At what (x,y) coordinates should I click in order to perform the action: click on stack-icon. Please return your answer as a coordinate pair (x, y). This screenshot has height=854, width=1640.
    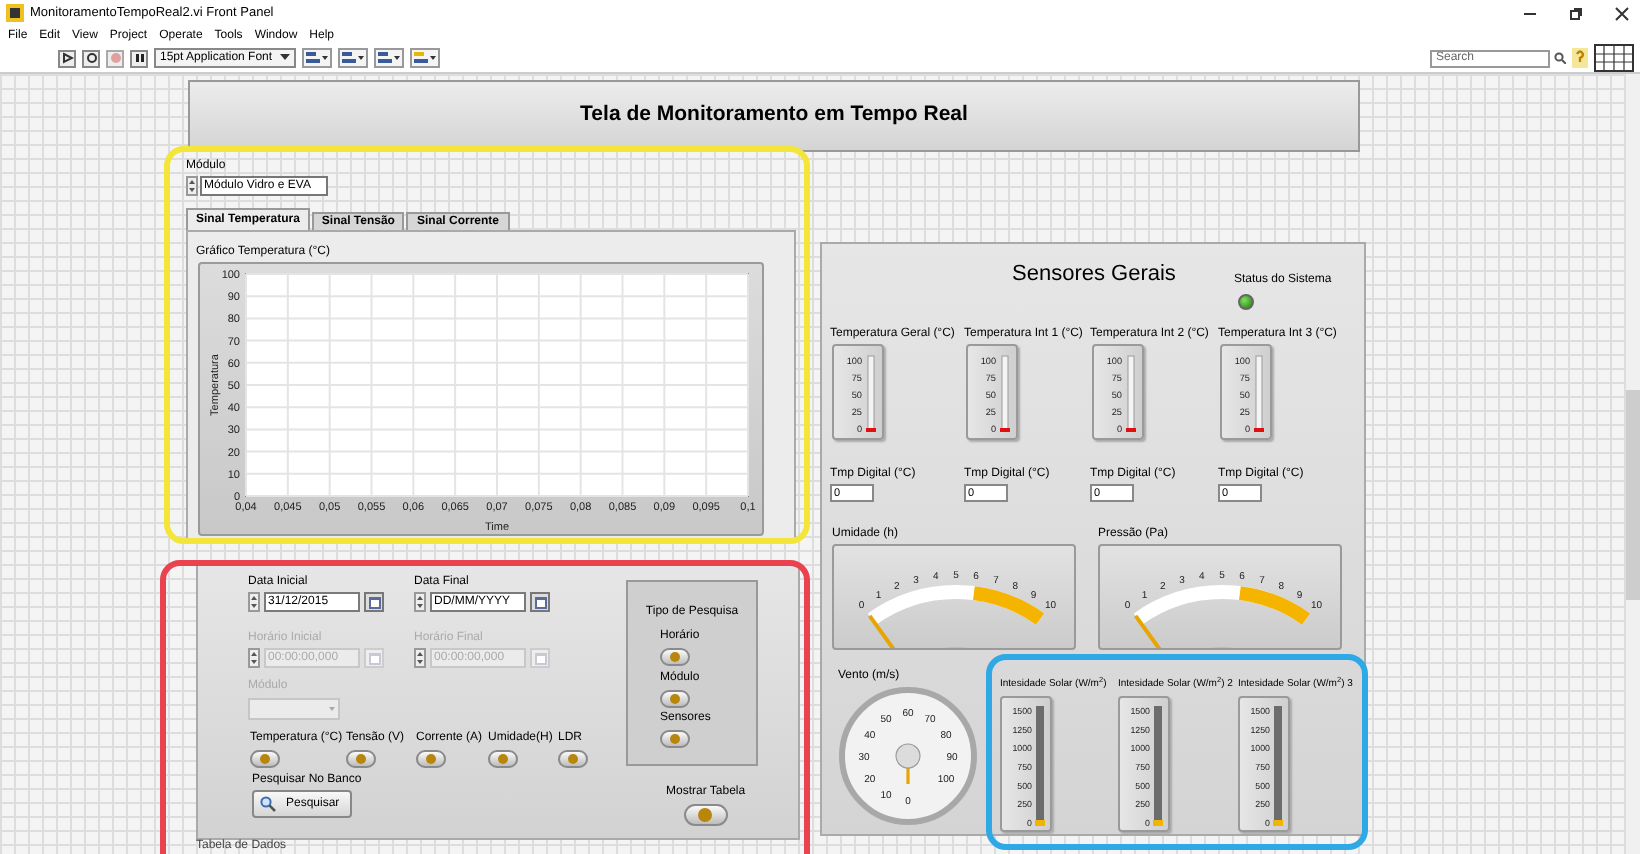
    Looking at the image, I should click on (421, 58).